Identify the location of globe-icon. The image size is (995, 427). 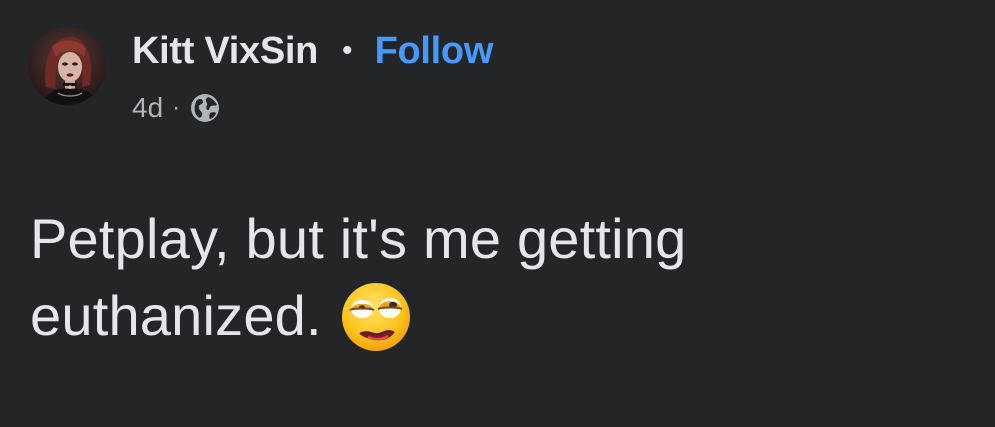
(205, 108).